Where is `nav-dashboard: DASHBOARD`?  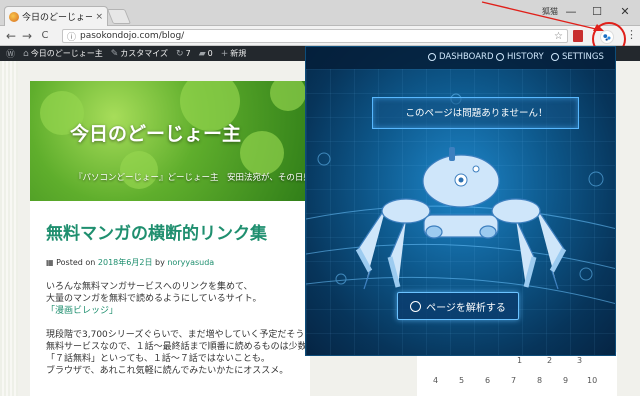
nav-dashboard: DASHBOARD is located at coordinates (461, 57).